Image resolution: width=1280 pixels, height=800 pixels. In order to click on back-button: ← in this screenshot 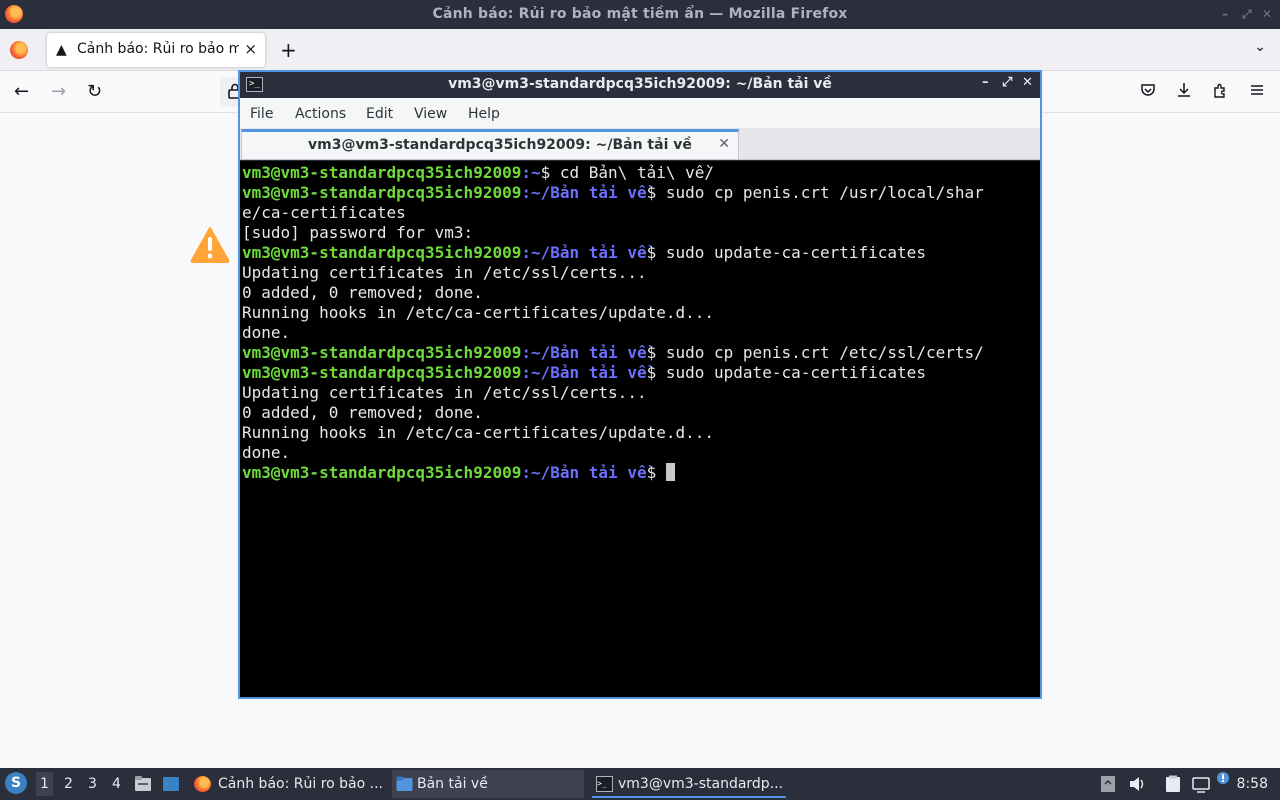, I will do `click(21, 91)`.